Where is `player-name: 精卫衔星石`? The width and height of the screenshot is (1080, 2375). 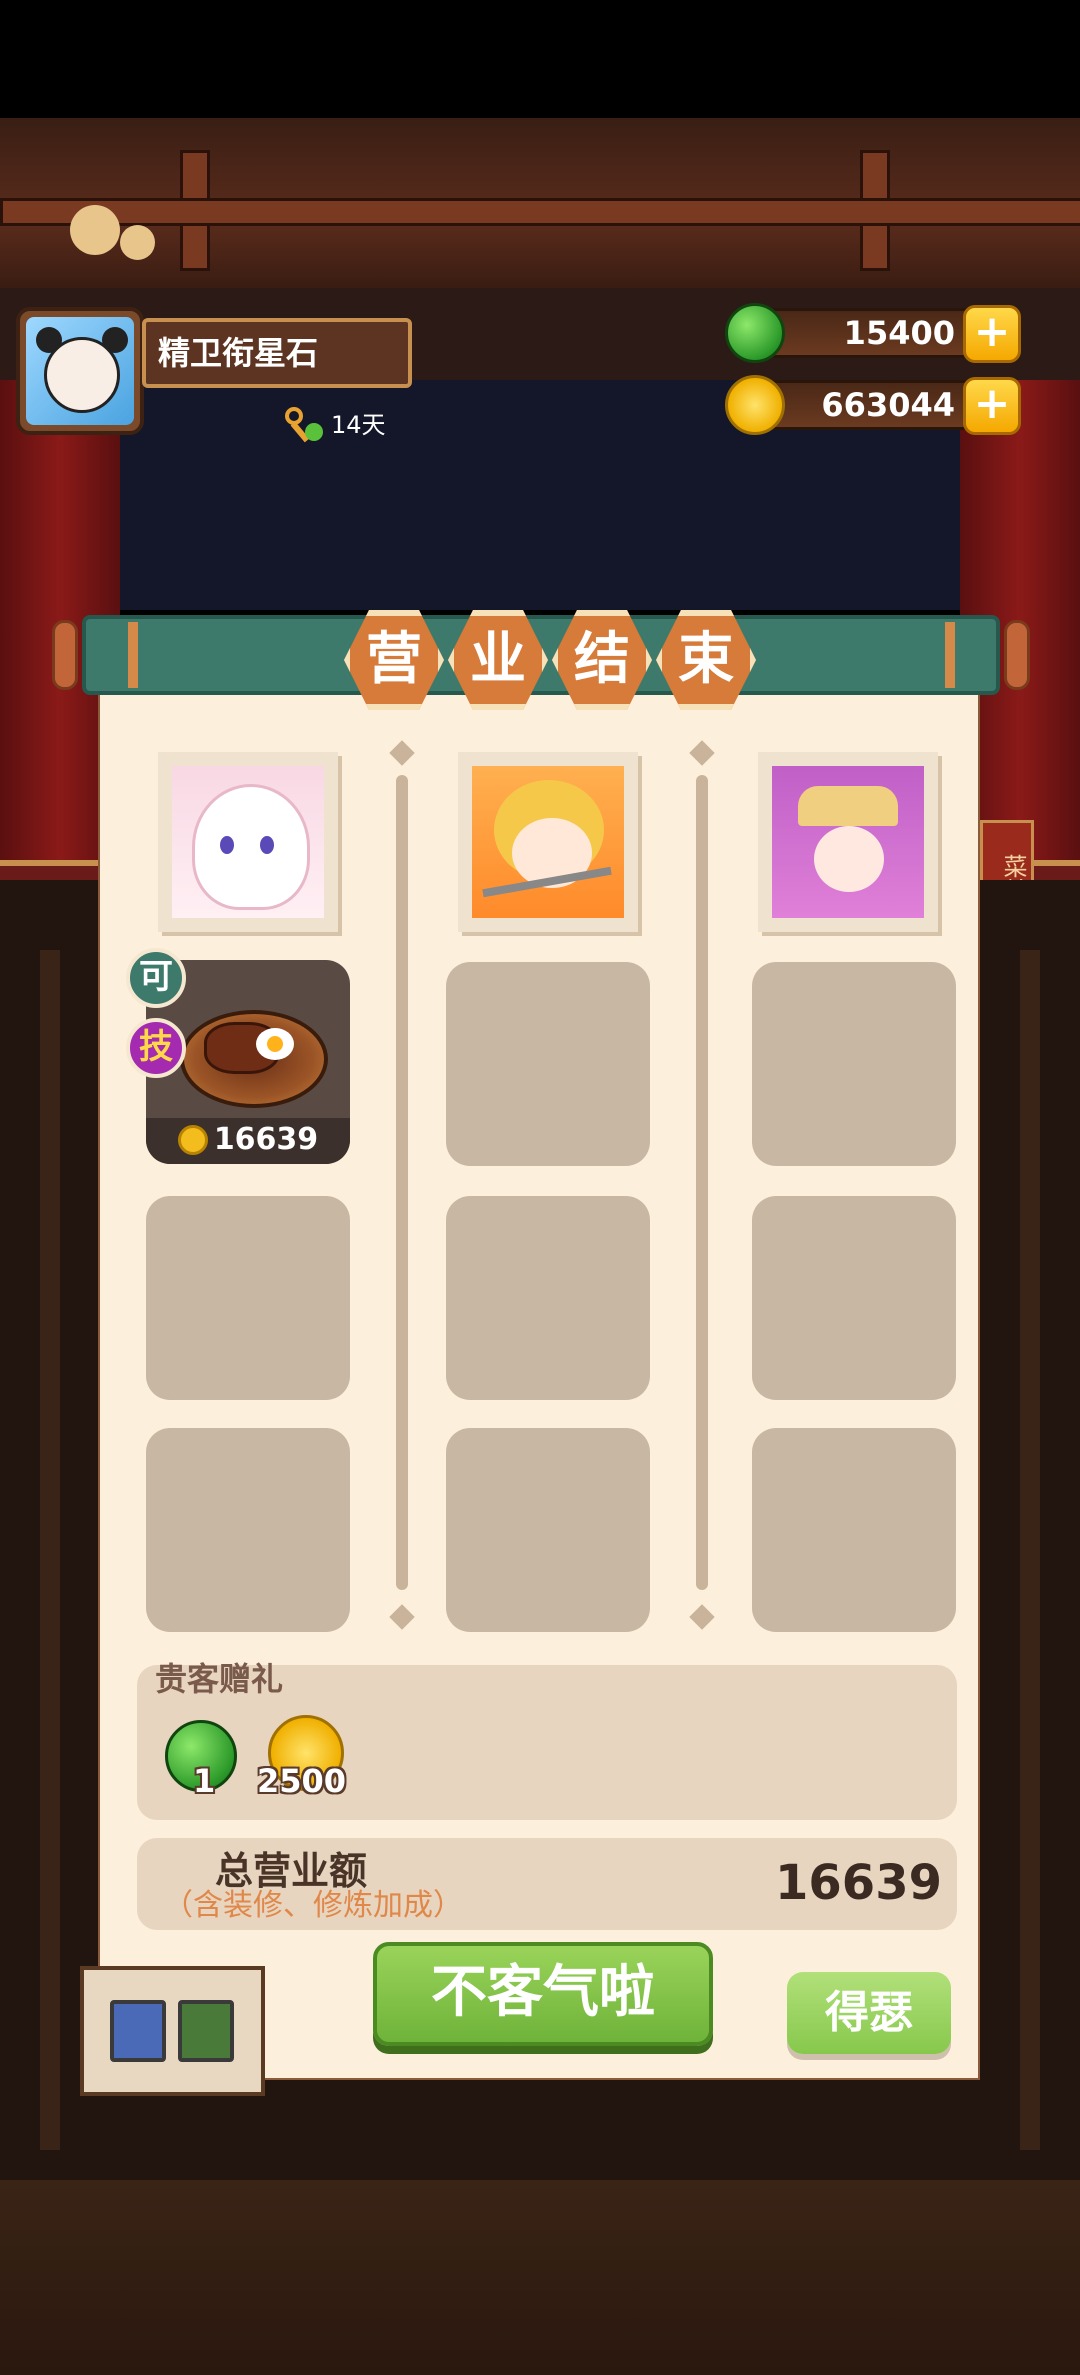 player-name: 精卫衔星石 is located at coordinates (277, 353).